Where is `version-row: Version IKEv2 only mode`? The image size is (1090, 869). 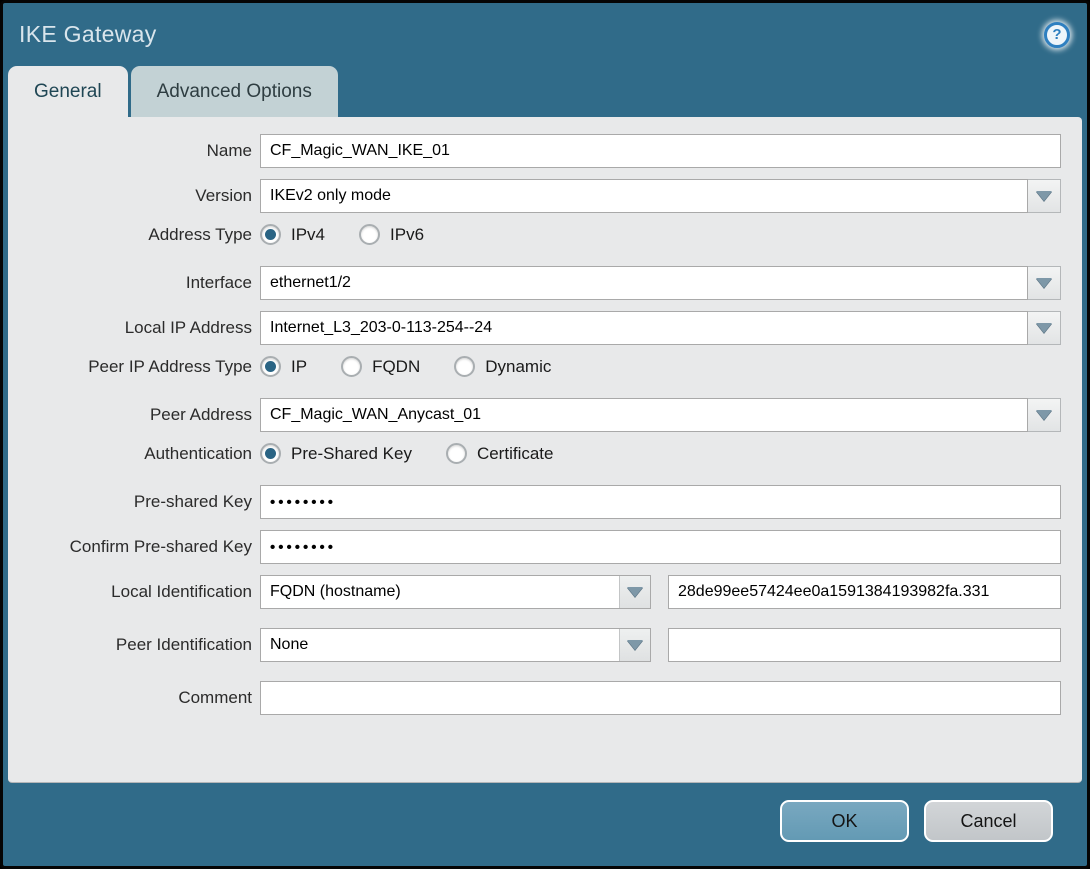
version-row: Version IKEv2 only mode is located at coordinates (534, 196).